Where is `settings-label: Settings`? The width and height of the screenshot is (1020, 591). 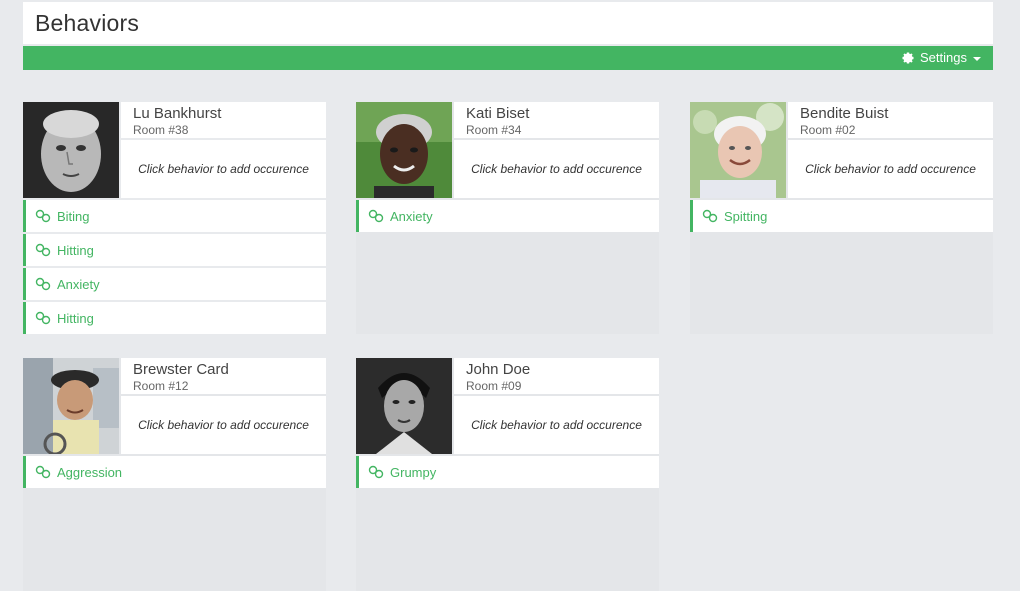
settings-label: Settings is located at coordinates (943, 57).